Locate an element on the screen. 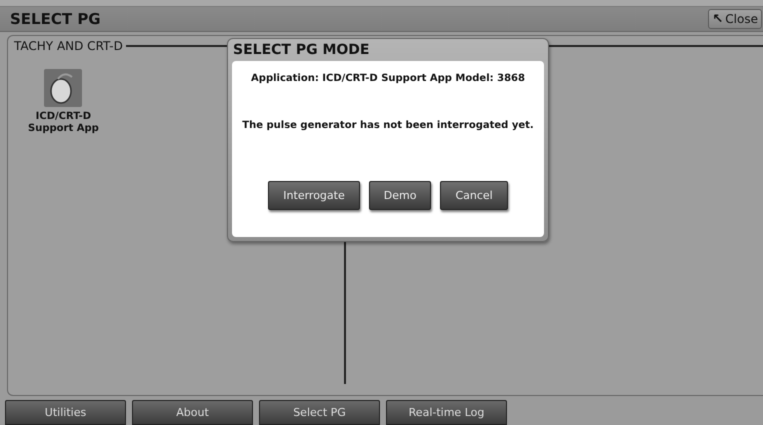  group-title: TACHY AND CRT-D is located at coordinates (68, 46).